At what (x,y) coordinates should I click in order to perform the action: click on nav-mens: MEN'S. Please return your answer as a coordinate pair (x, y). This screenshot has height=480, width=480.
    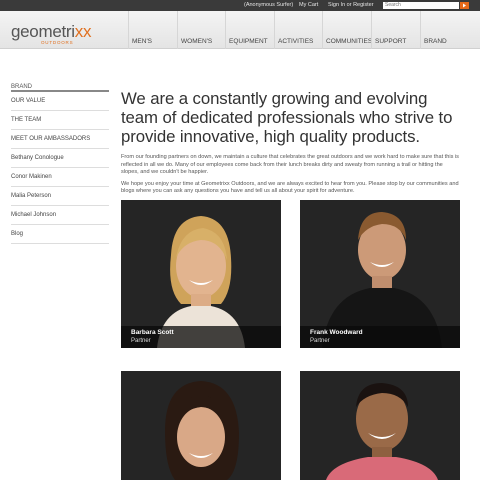
    Looking at the image, I should click on (152, 30).